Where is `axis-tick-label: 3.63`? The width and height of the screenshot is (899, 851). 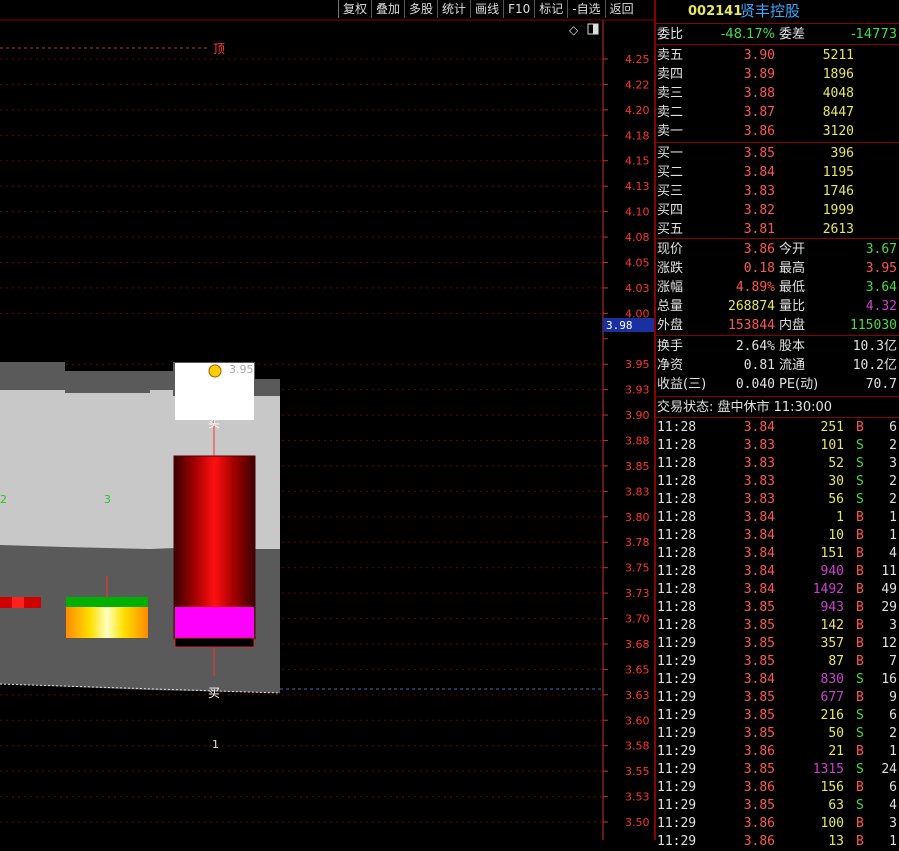 axis-tick-label: 3.63 is located at coordinates (637, 695).